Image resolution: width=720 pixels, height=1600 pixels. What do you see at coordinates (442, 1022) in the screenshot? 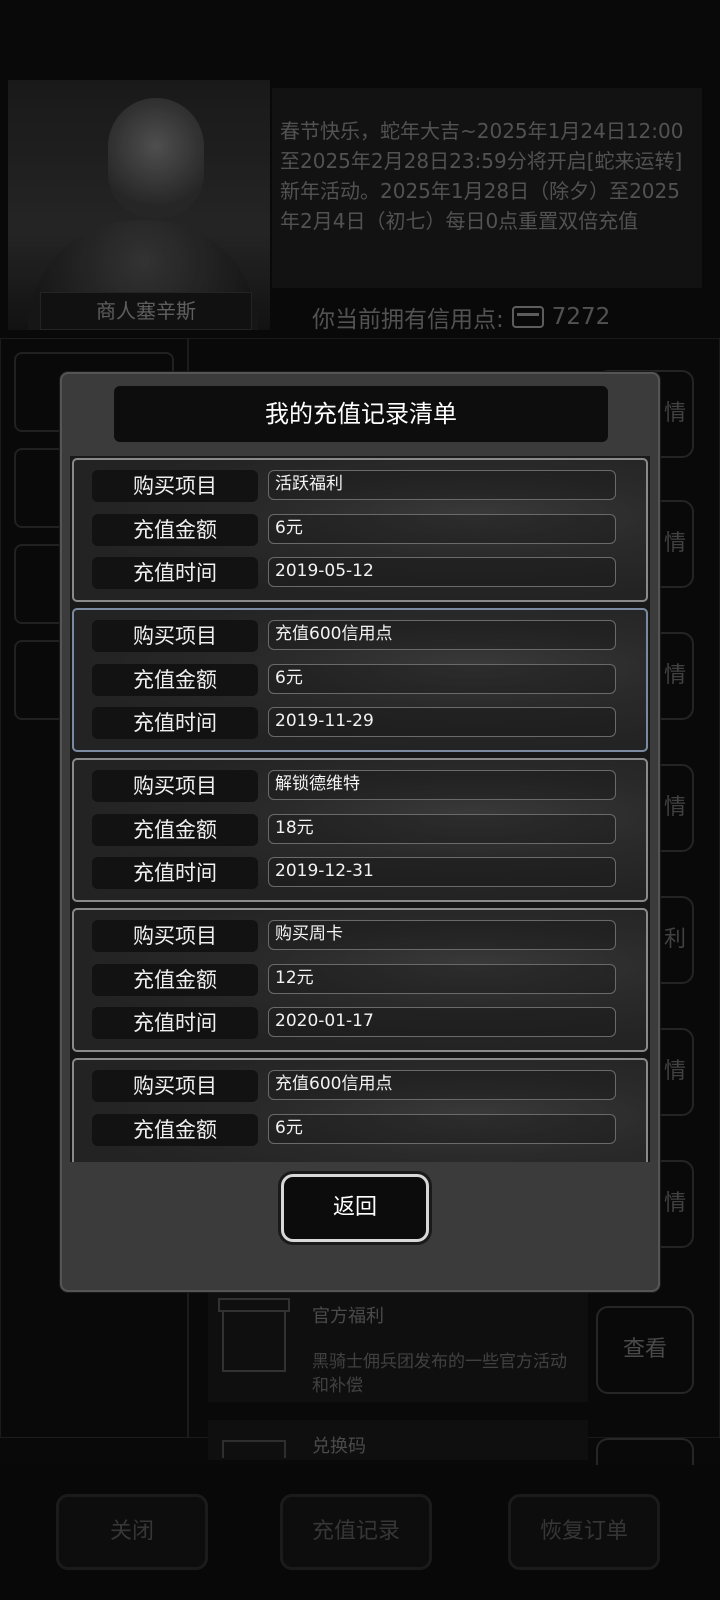
I see `time-value: 2020-01-17` at bounding box center [442, 1022].